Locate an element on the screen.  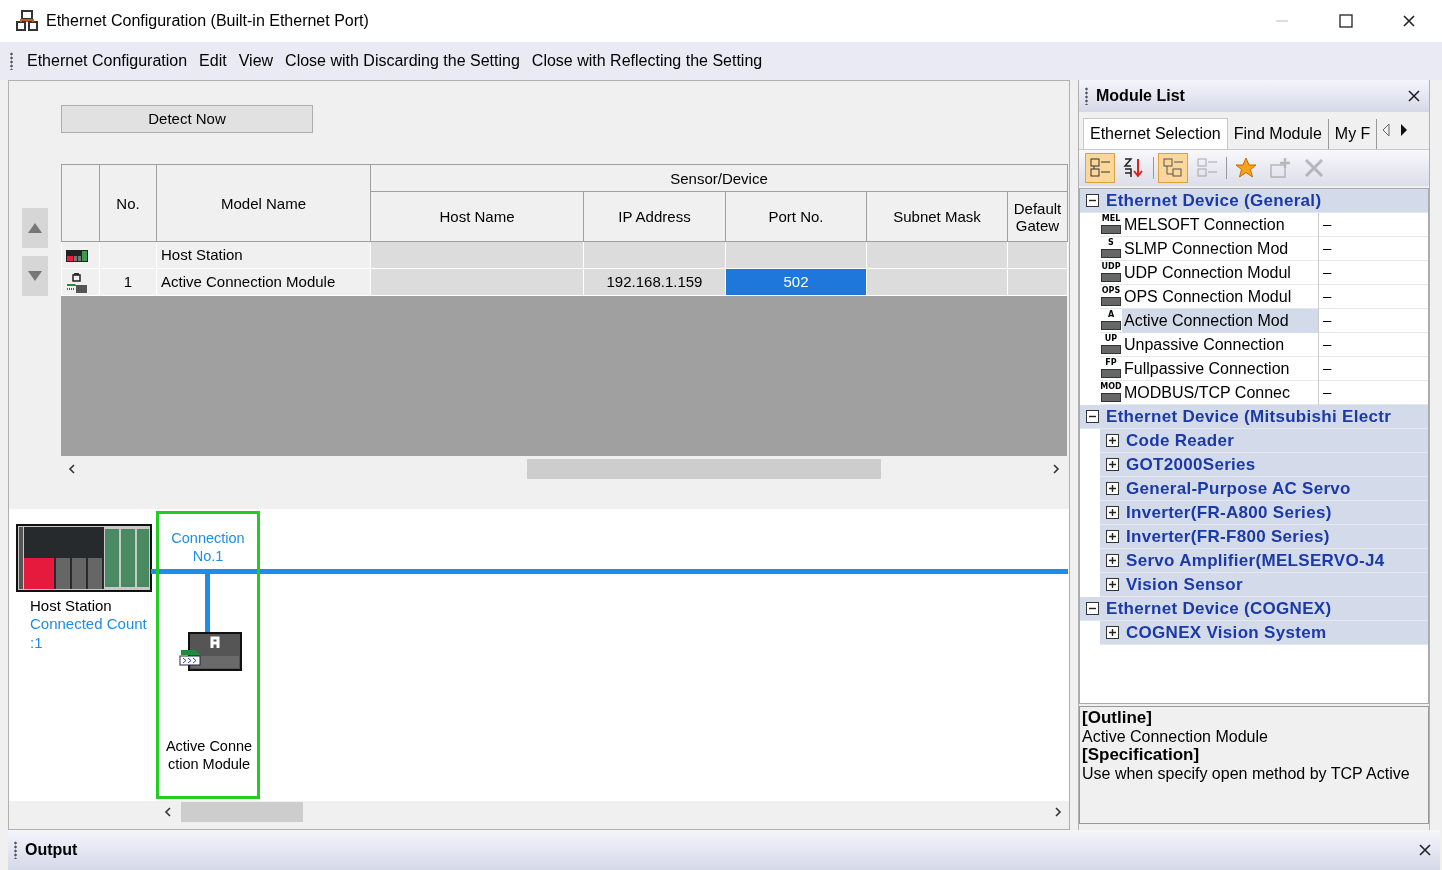
table-cell: 192.168.1.159 is located at coordinates (654, 282).